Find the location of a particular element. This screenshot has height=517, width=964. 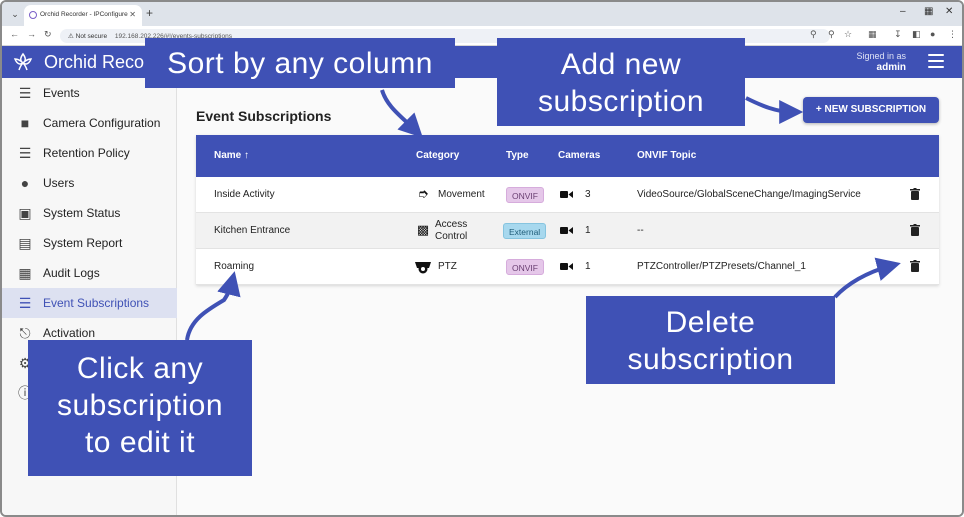

annotation-delete-line: Delete is located at coordinates (710, 322).